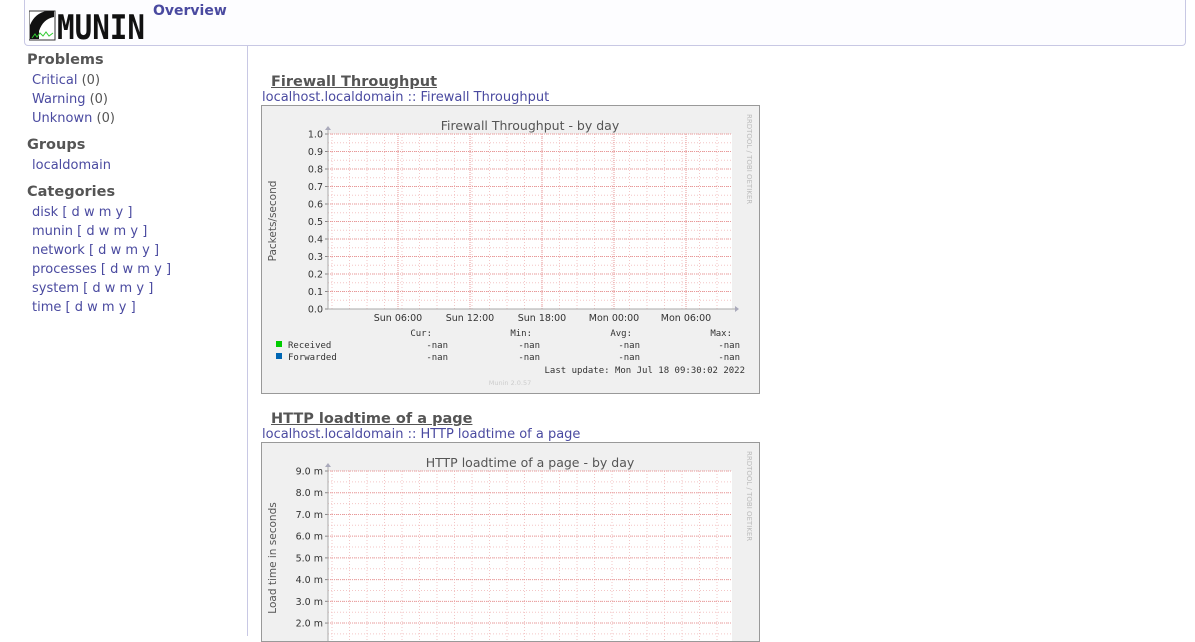 This screenshot has width=1195, height=642. What do you see at coordinates (421, 334) in the screenshot?
I see `legend-header: Cur:` at bounding box center [421, 334].